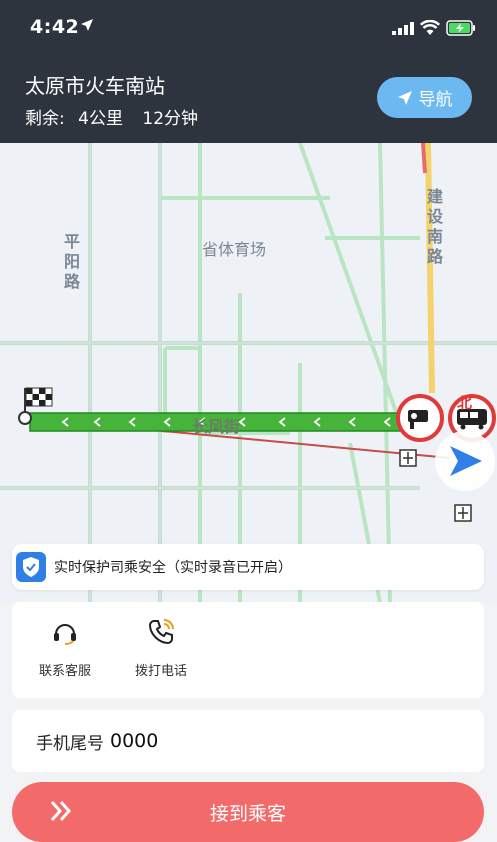 Image resolution: width=497 pixels, height=842 pixels. What do you see at coordinates (248, 29) in the screenshot?
I see `status-bar: 4:42` at bounding box center [248, 29].